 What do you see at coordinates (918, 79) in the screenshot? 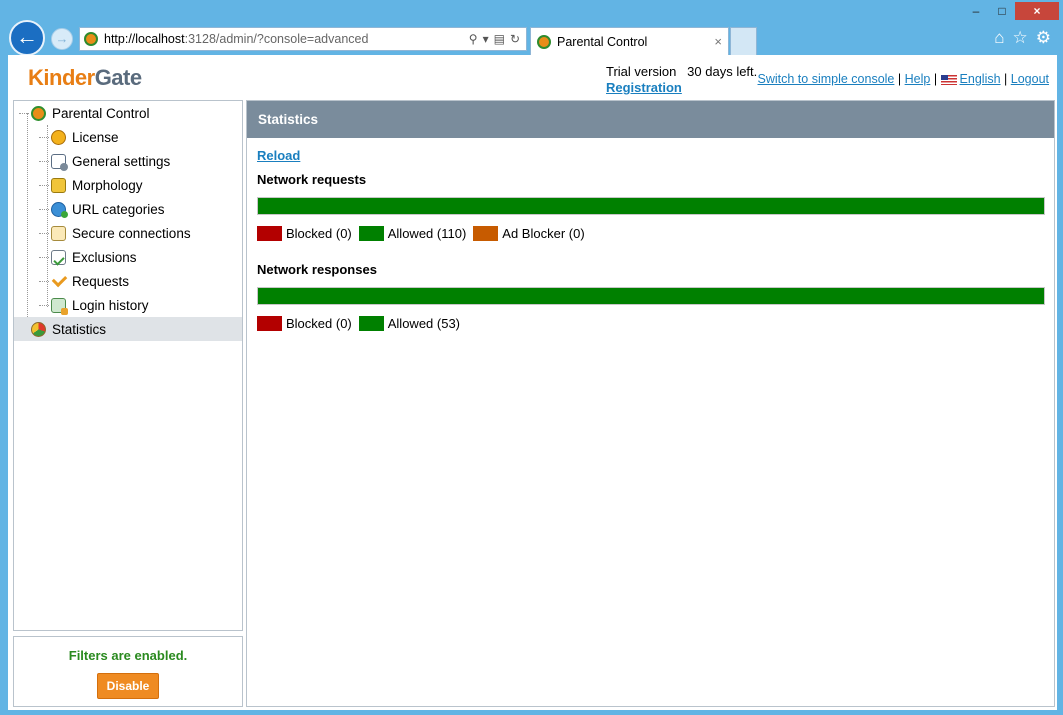
I see `help-link: Help` at bounding box center [918, 79].